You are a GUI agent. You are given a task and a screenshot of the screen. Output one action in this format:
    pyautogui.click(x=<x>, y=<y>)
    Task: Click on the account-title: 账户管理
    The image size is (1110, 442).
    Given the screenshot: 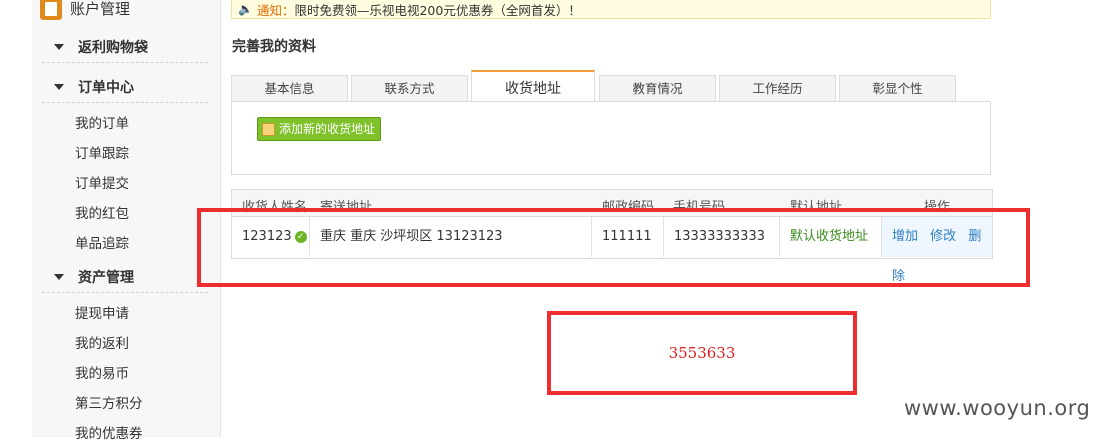 What is the action you would take?
    pyautogui.click(x=100, y=9)
    